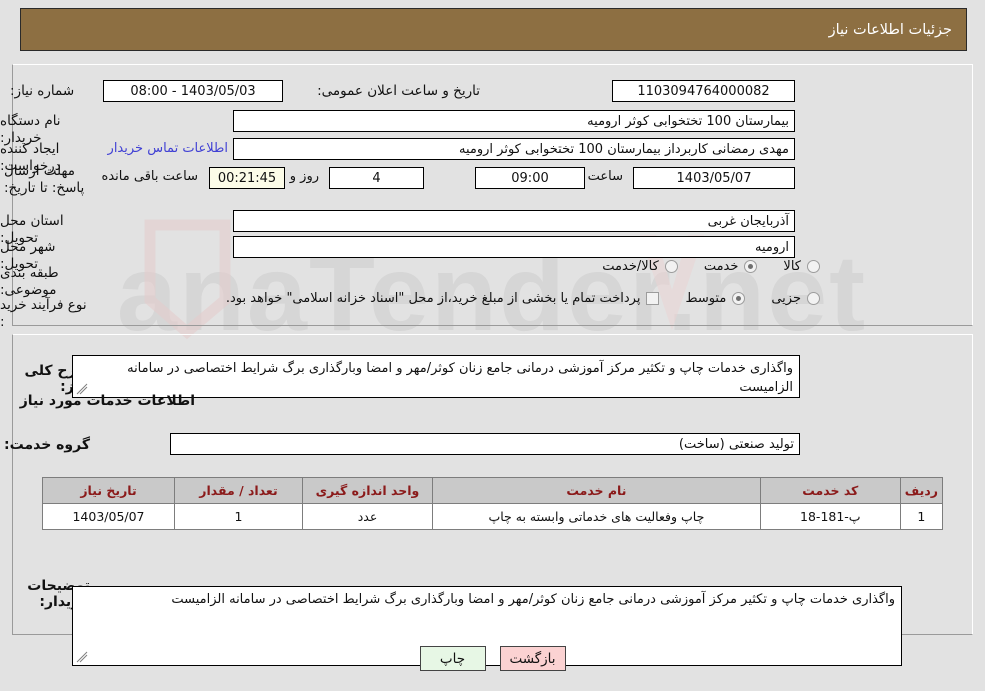  What do you see at coordinates (801, 266) in the screenshot?
I see `category-option-0: کالا` at bounding box center [801, 266].